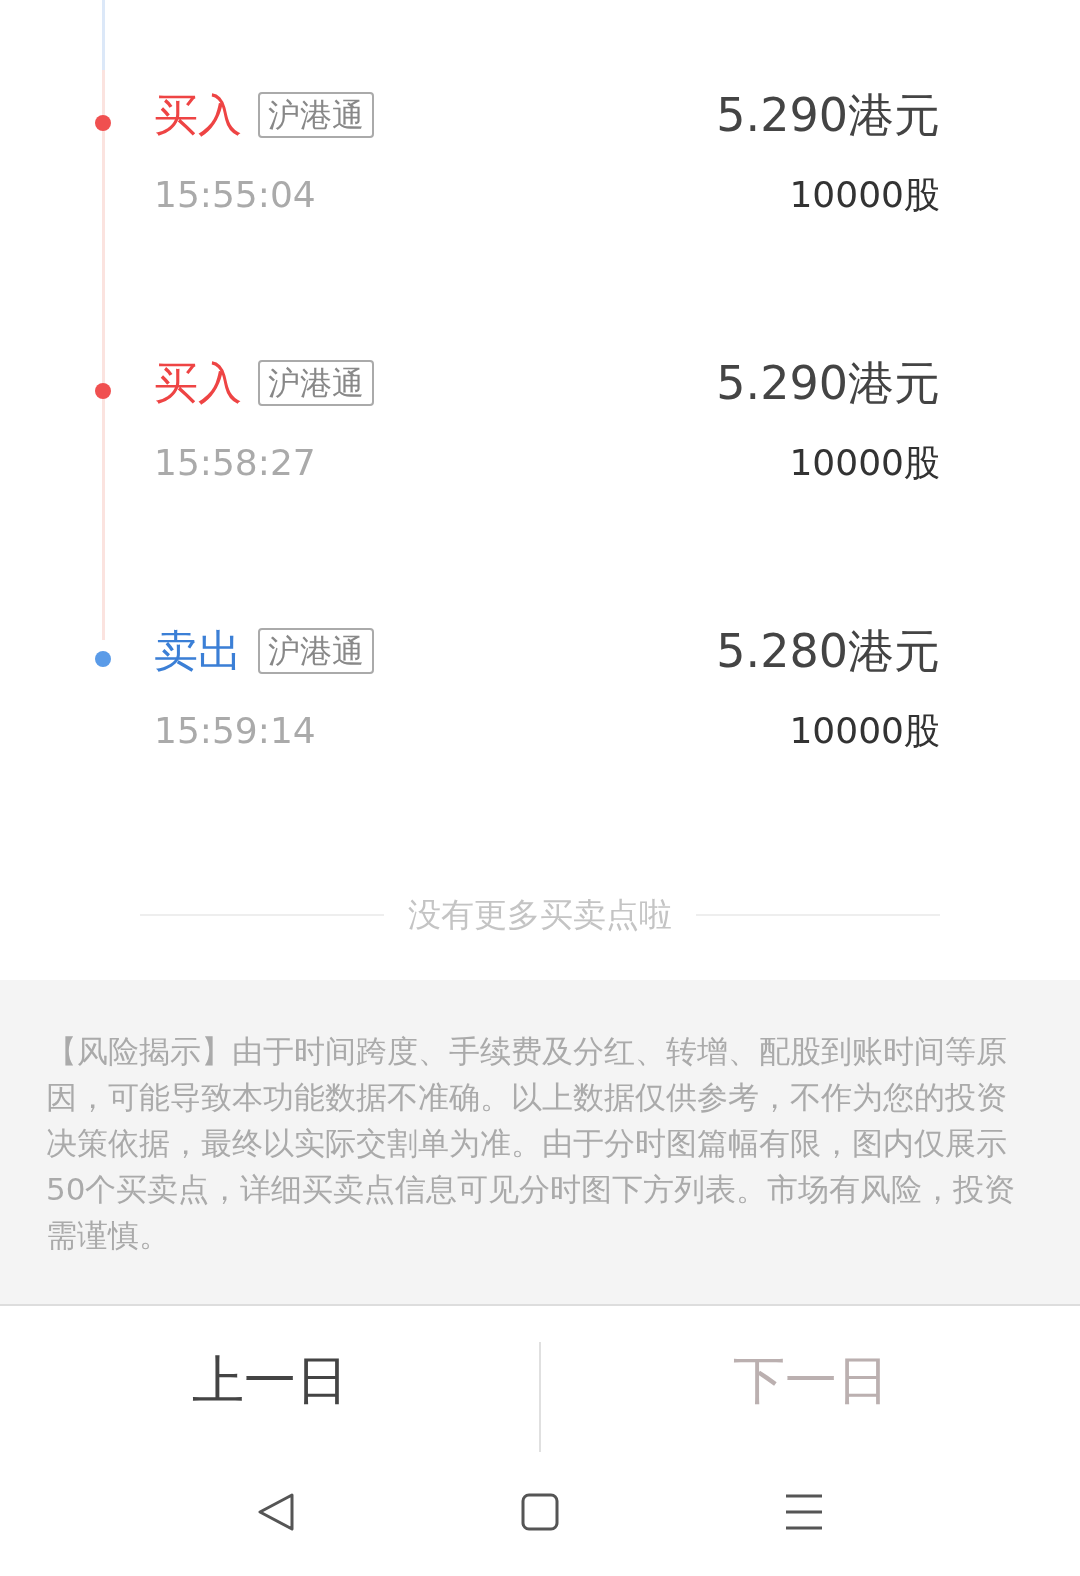 This screenshot has height=1576, width=1080. Describe the element at coordinates (235, 195) in the screenshot. I see `trade-time: 15:55:04` at that location.